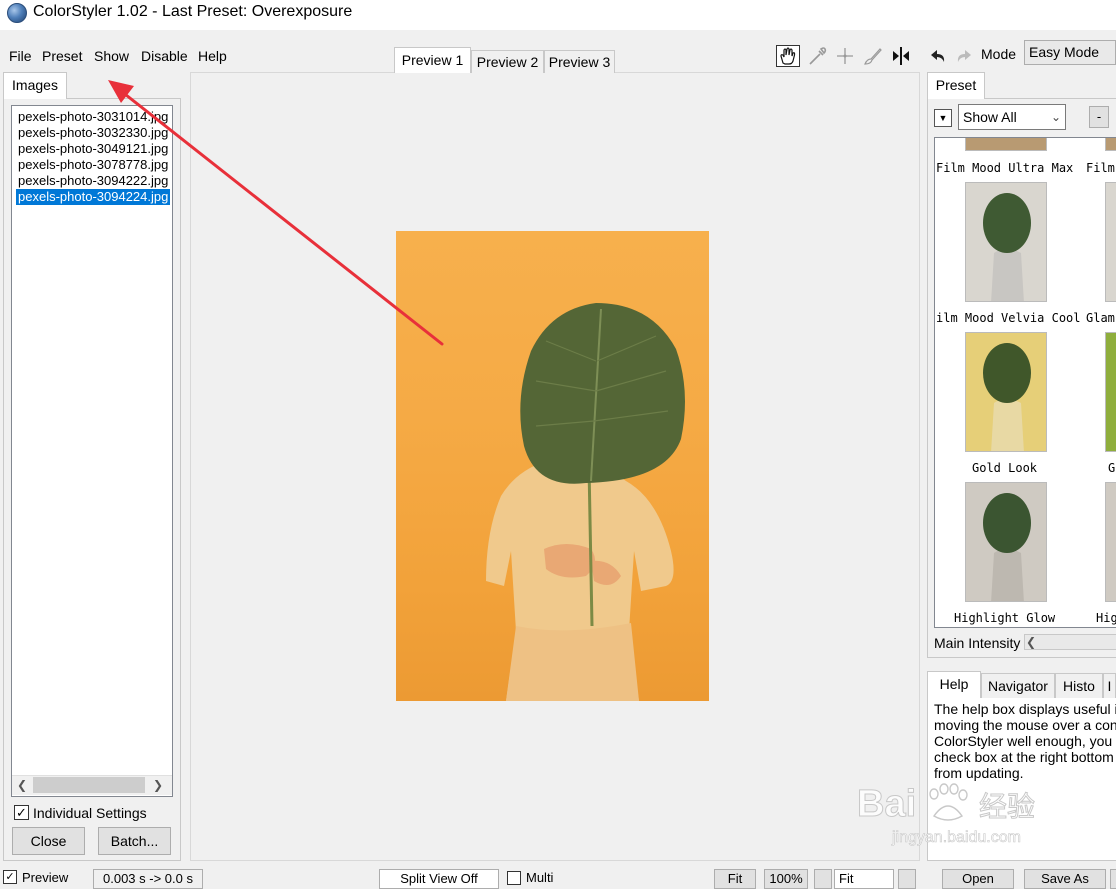  Describe the element at coordinates (735, 879) in the screenshot. I see `fit-button: Fit` at that location.